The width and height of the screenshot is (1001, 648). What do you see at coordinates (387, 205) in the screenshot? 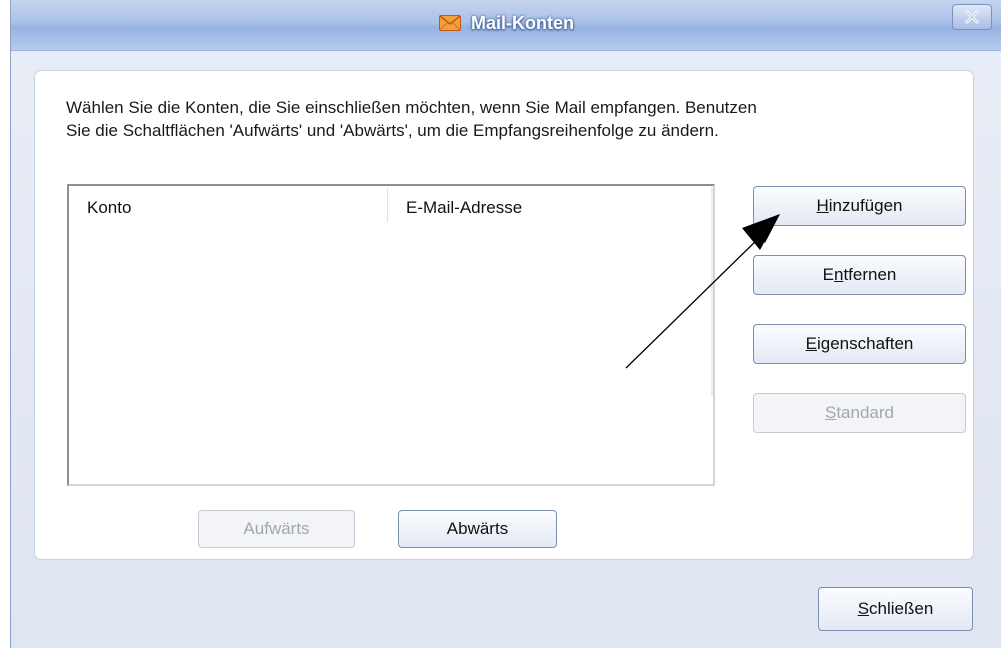
I see `column-divider` at bounding box center [387, 205].